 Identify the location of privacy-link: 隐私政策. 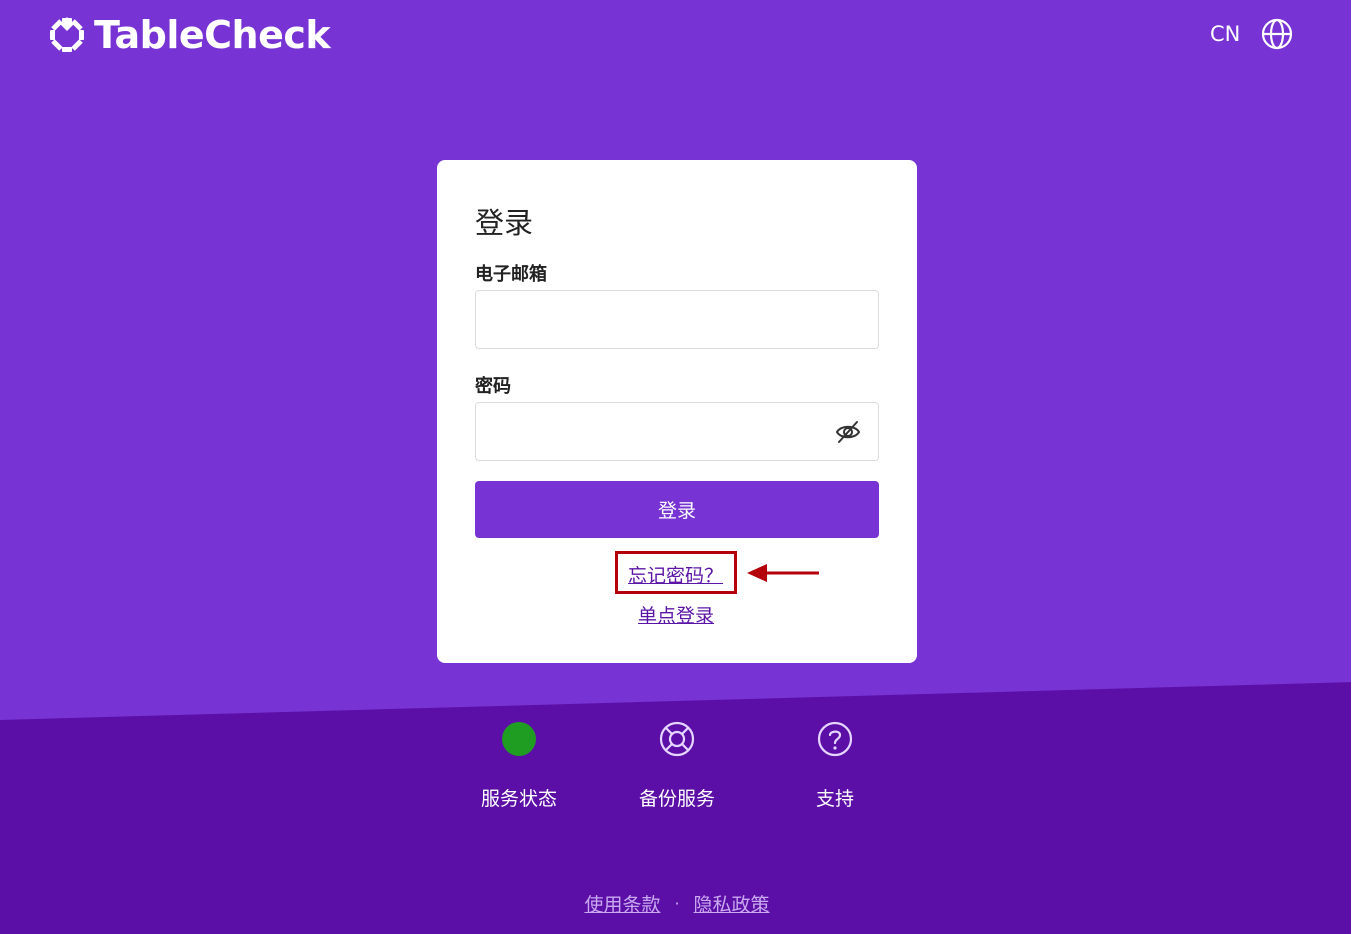
(732, 903).